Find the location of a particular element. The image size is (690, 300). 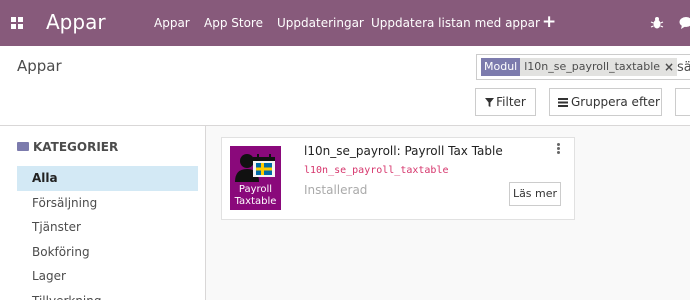

folder-icon is located at coordinates (23, 146).